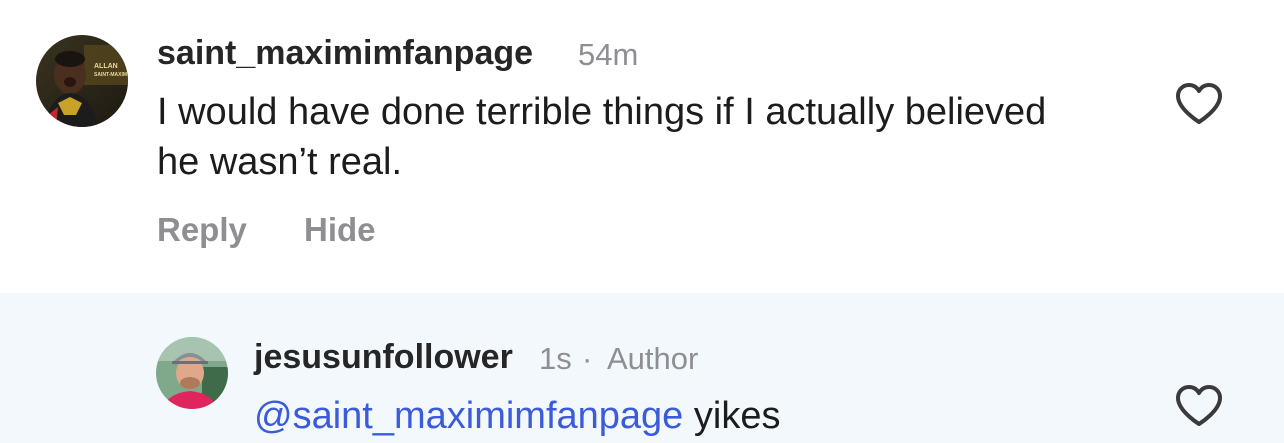 The width and height of the screenshot is (1284, 443). What do you see at coordinates (345, 53) in the screenshot?
I see `comment-username: saint_maximimfanpage` at bounding box center [345, 53].